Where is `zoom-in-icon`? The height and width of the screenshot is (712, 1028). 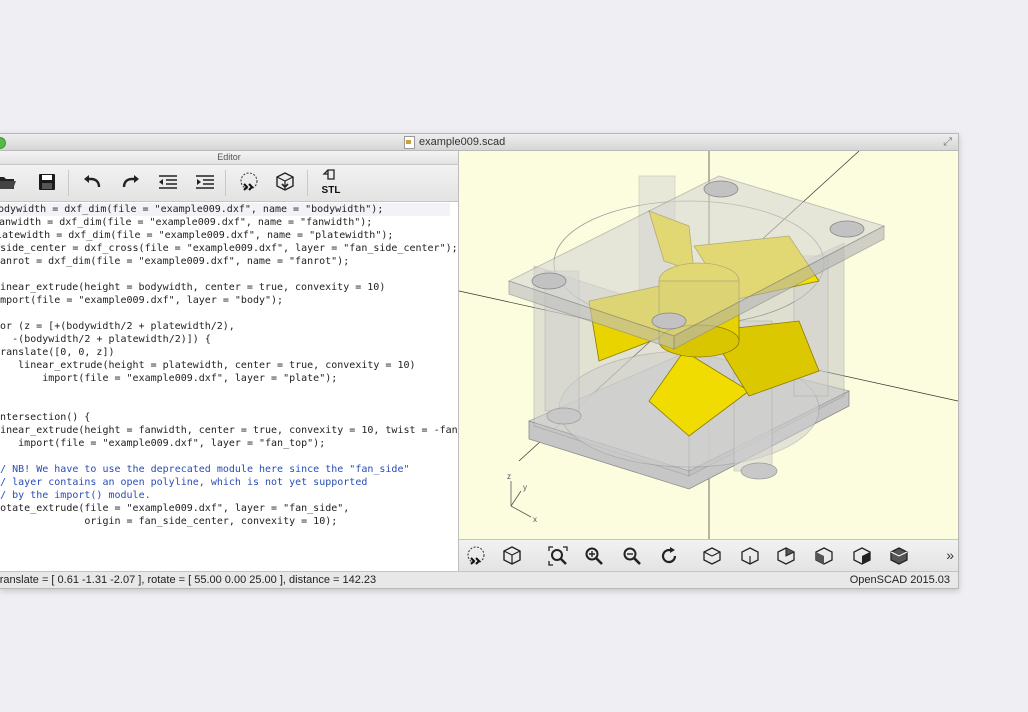
zoom-in-icon is located at coordinates (594, 556).